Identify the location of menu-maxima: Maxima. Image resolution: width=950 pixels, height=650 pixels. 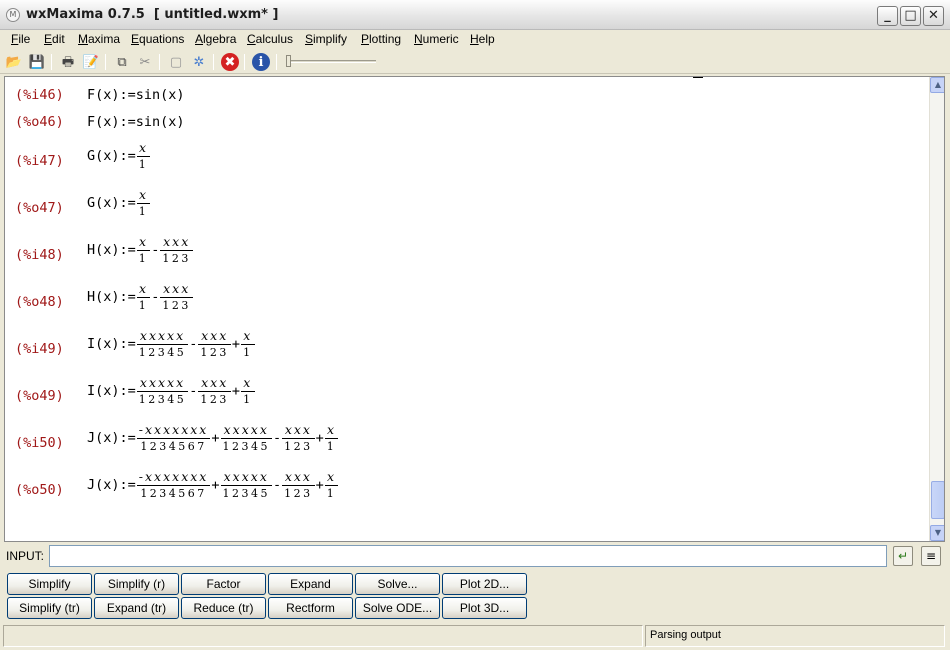
(99, 39).